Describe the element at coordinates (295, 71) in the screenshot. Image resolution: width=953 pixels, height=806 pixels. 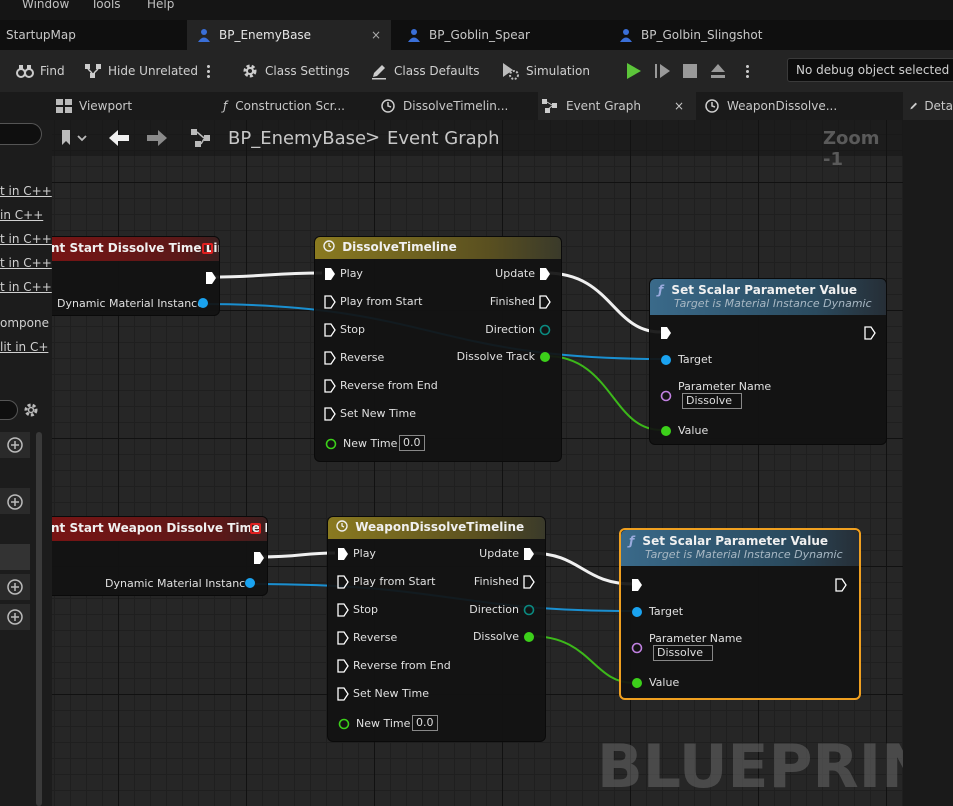
I see `class-settings-button: Class Settings` at that location.